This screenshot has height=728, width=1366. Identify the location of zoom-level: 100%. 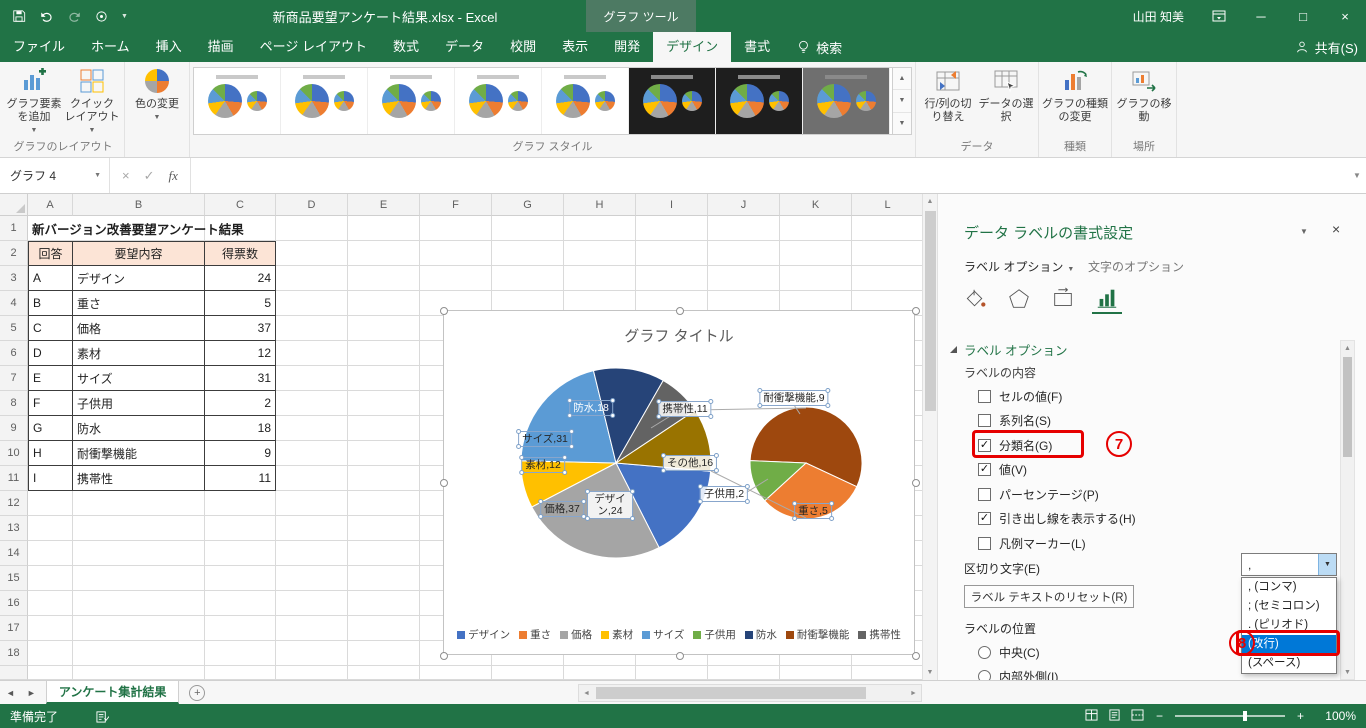
(1336, 716).